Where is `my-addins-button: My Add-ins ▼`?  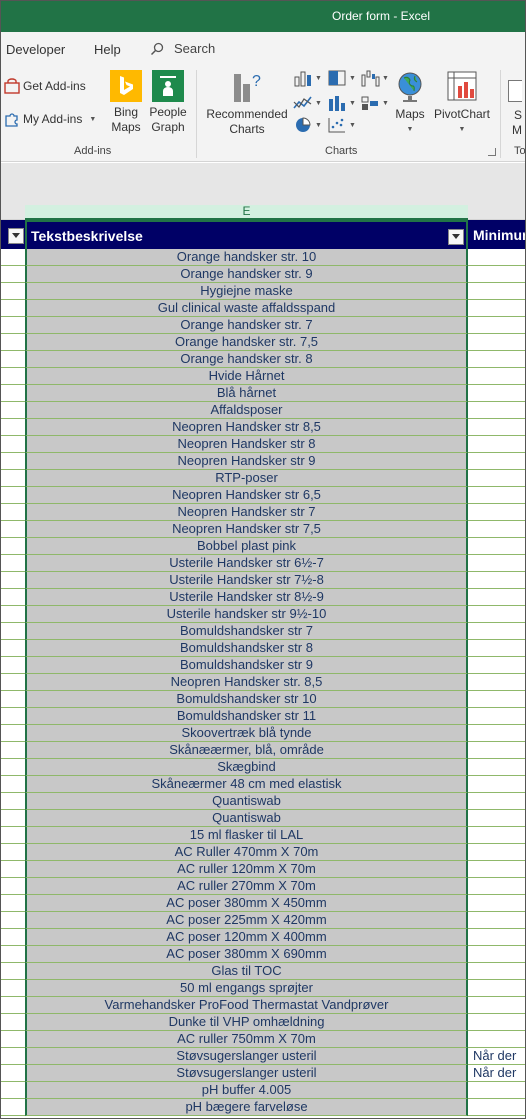
my-addins-button: My Add-ins ▼ is located at coordinates (50, 119).